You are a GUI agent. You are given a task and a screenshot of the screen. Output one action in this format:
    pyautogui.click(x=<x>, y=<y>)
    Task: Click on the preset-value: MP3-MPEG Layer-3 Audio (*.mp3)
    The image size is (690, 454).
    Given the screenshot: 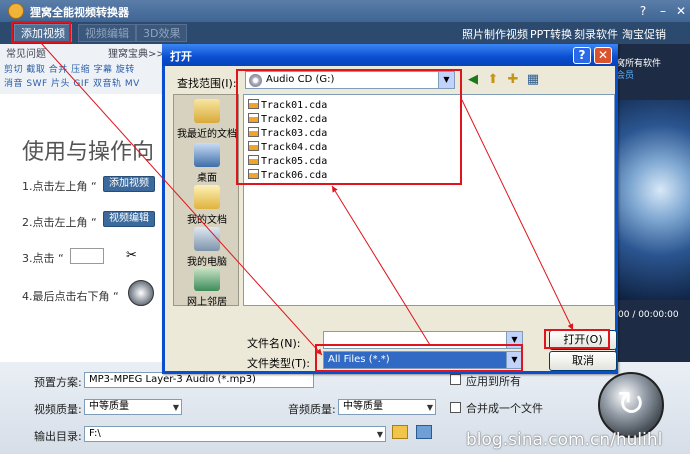 What is the action you would take?
    pyautogui.click(x=172, y=379)
    